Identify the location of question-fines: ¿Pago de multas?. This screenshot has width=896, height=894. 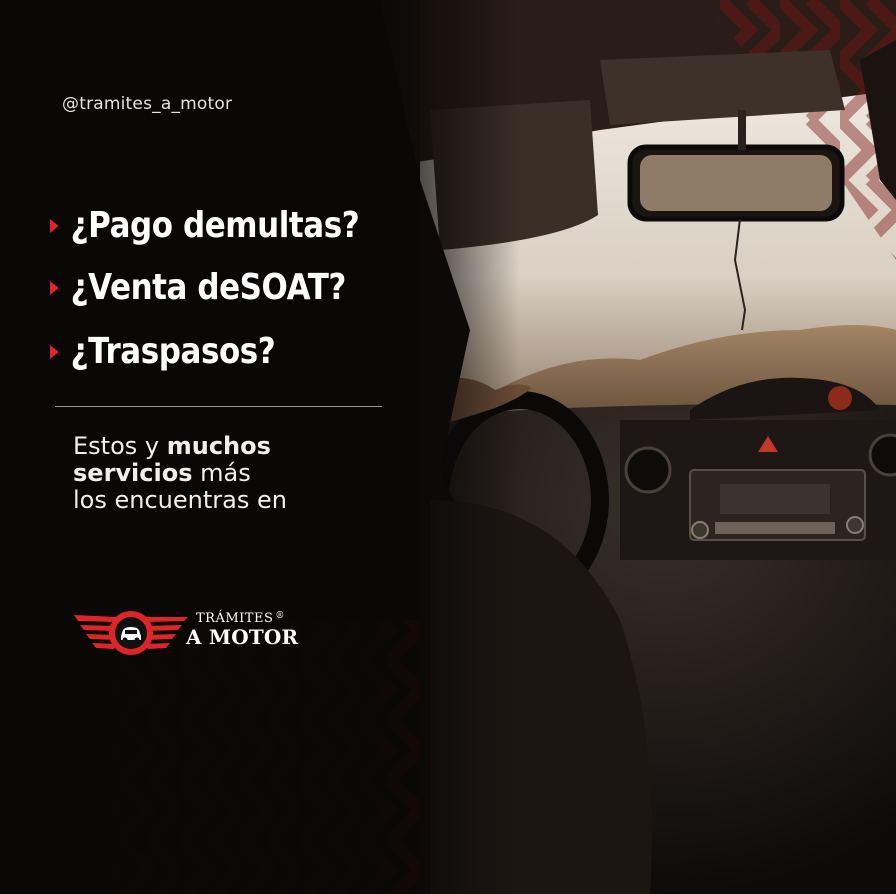
(205, 225).